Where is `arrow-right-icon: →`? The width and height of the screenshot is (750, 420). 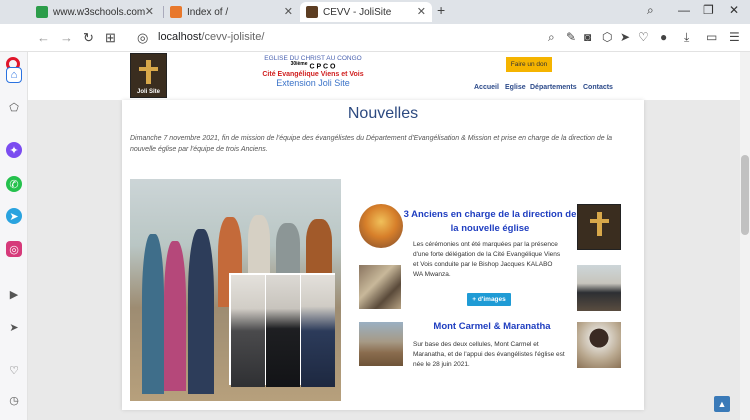
arrow-right-icon: → is located at coordinates (66, 37).